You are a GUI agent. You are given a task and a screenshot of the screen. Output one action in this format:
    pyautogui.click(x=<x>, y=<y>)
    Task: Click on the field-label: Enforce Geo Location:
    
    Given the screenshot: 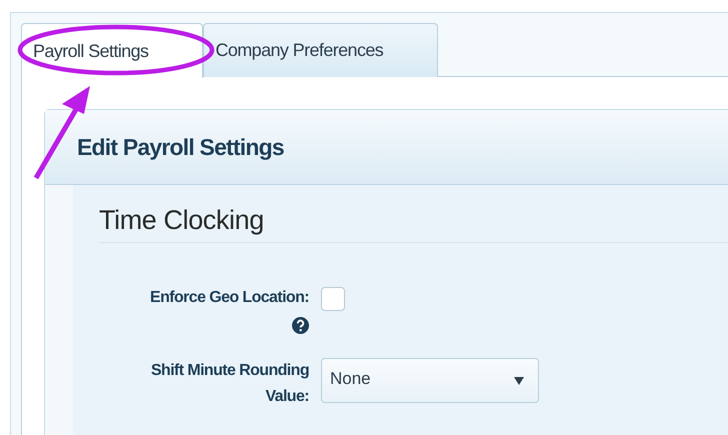 What is the action you would take?
    pyautogui.click(x=229, y=298)
    